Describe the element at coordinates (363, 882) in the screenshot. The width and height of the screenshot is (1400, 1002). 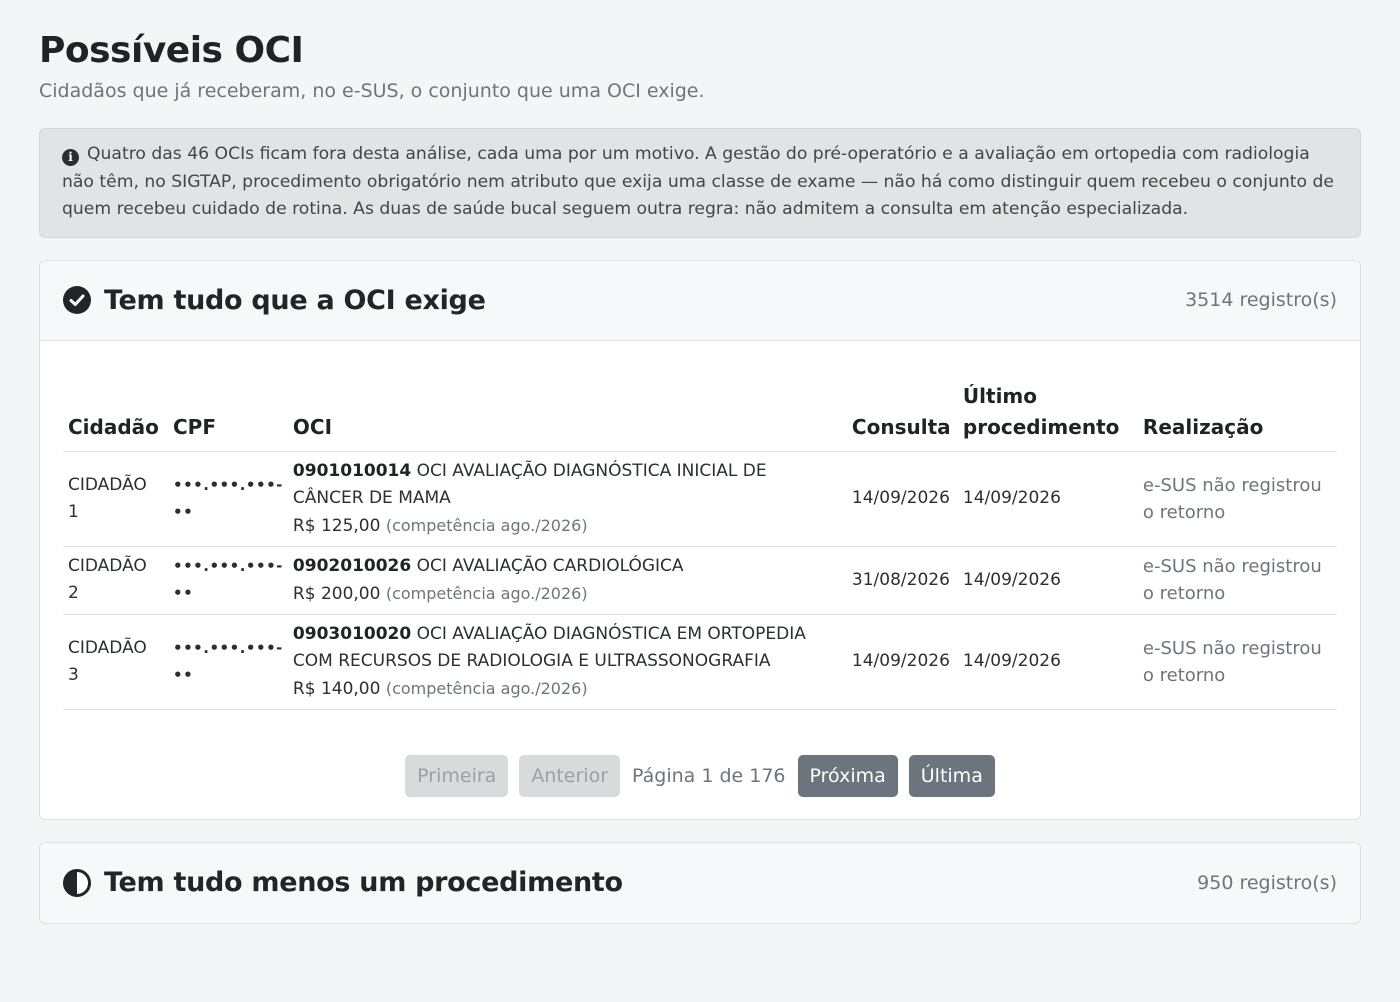
I see `section-partial-title: Tem tudo menos um procedimento` at that location.